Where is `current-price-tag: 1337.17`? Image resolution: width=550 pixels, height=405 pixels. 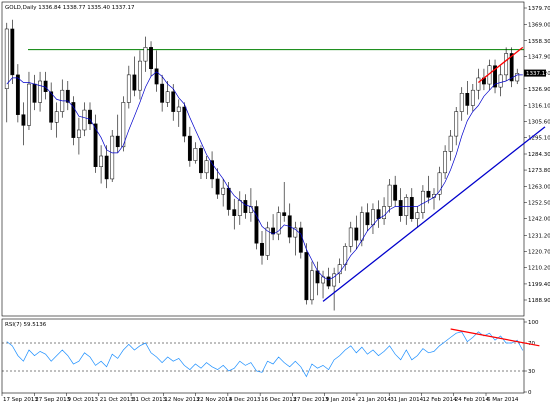
current-price-tag: 1337.17 is located at coordinates (536, 73).